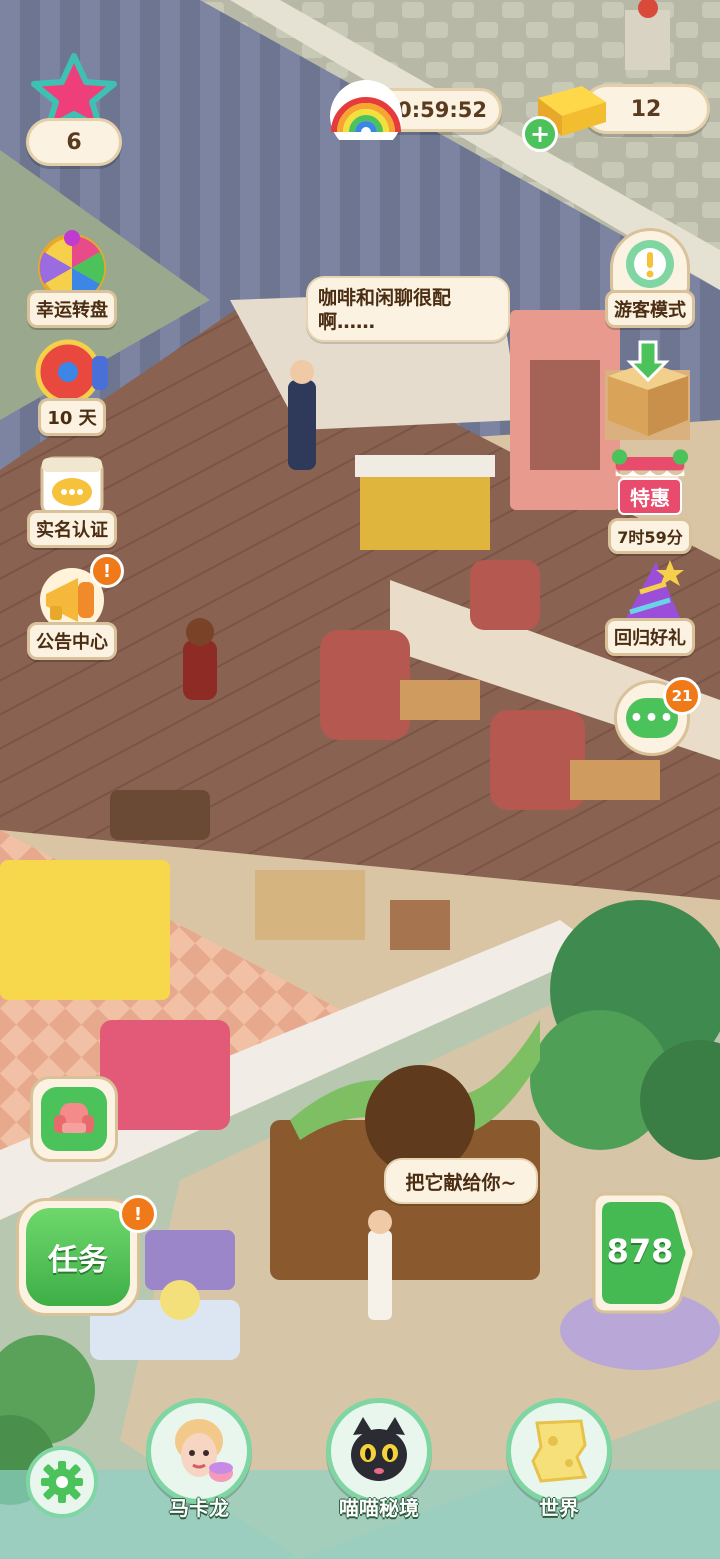 This screenshot has height=1559, width=720. I want to click on decorate-furniture-button, so click(74, 1119).